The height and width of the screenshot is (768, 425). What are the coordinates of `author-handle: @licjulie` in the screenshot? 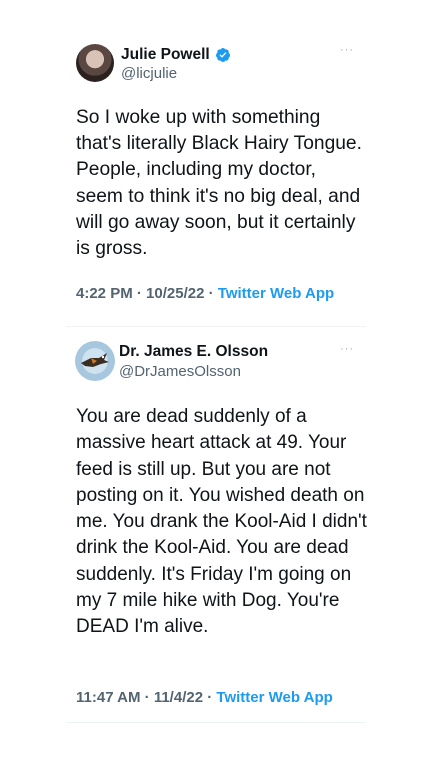 It's located at (149, 73).